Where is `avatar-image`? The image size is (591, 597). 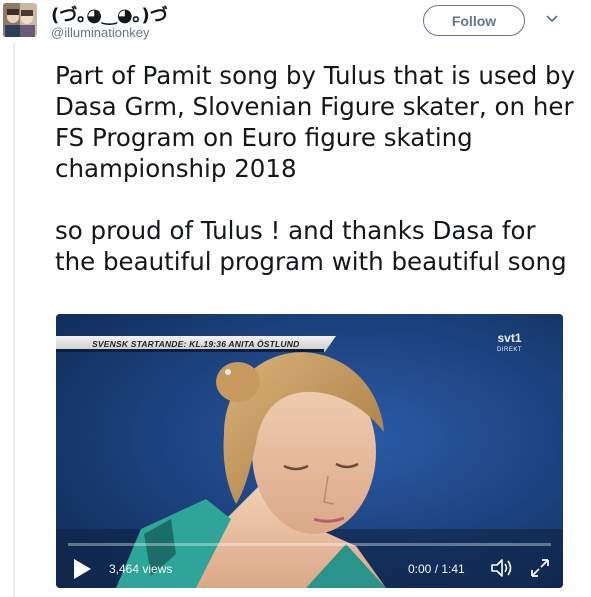
avatar-image is located at coordinates (20, 20).